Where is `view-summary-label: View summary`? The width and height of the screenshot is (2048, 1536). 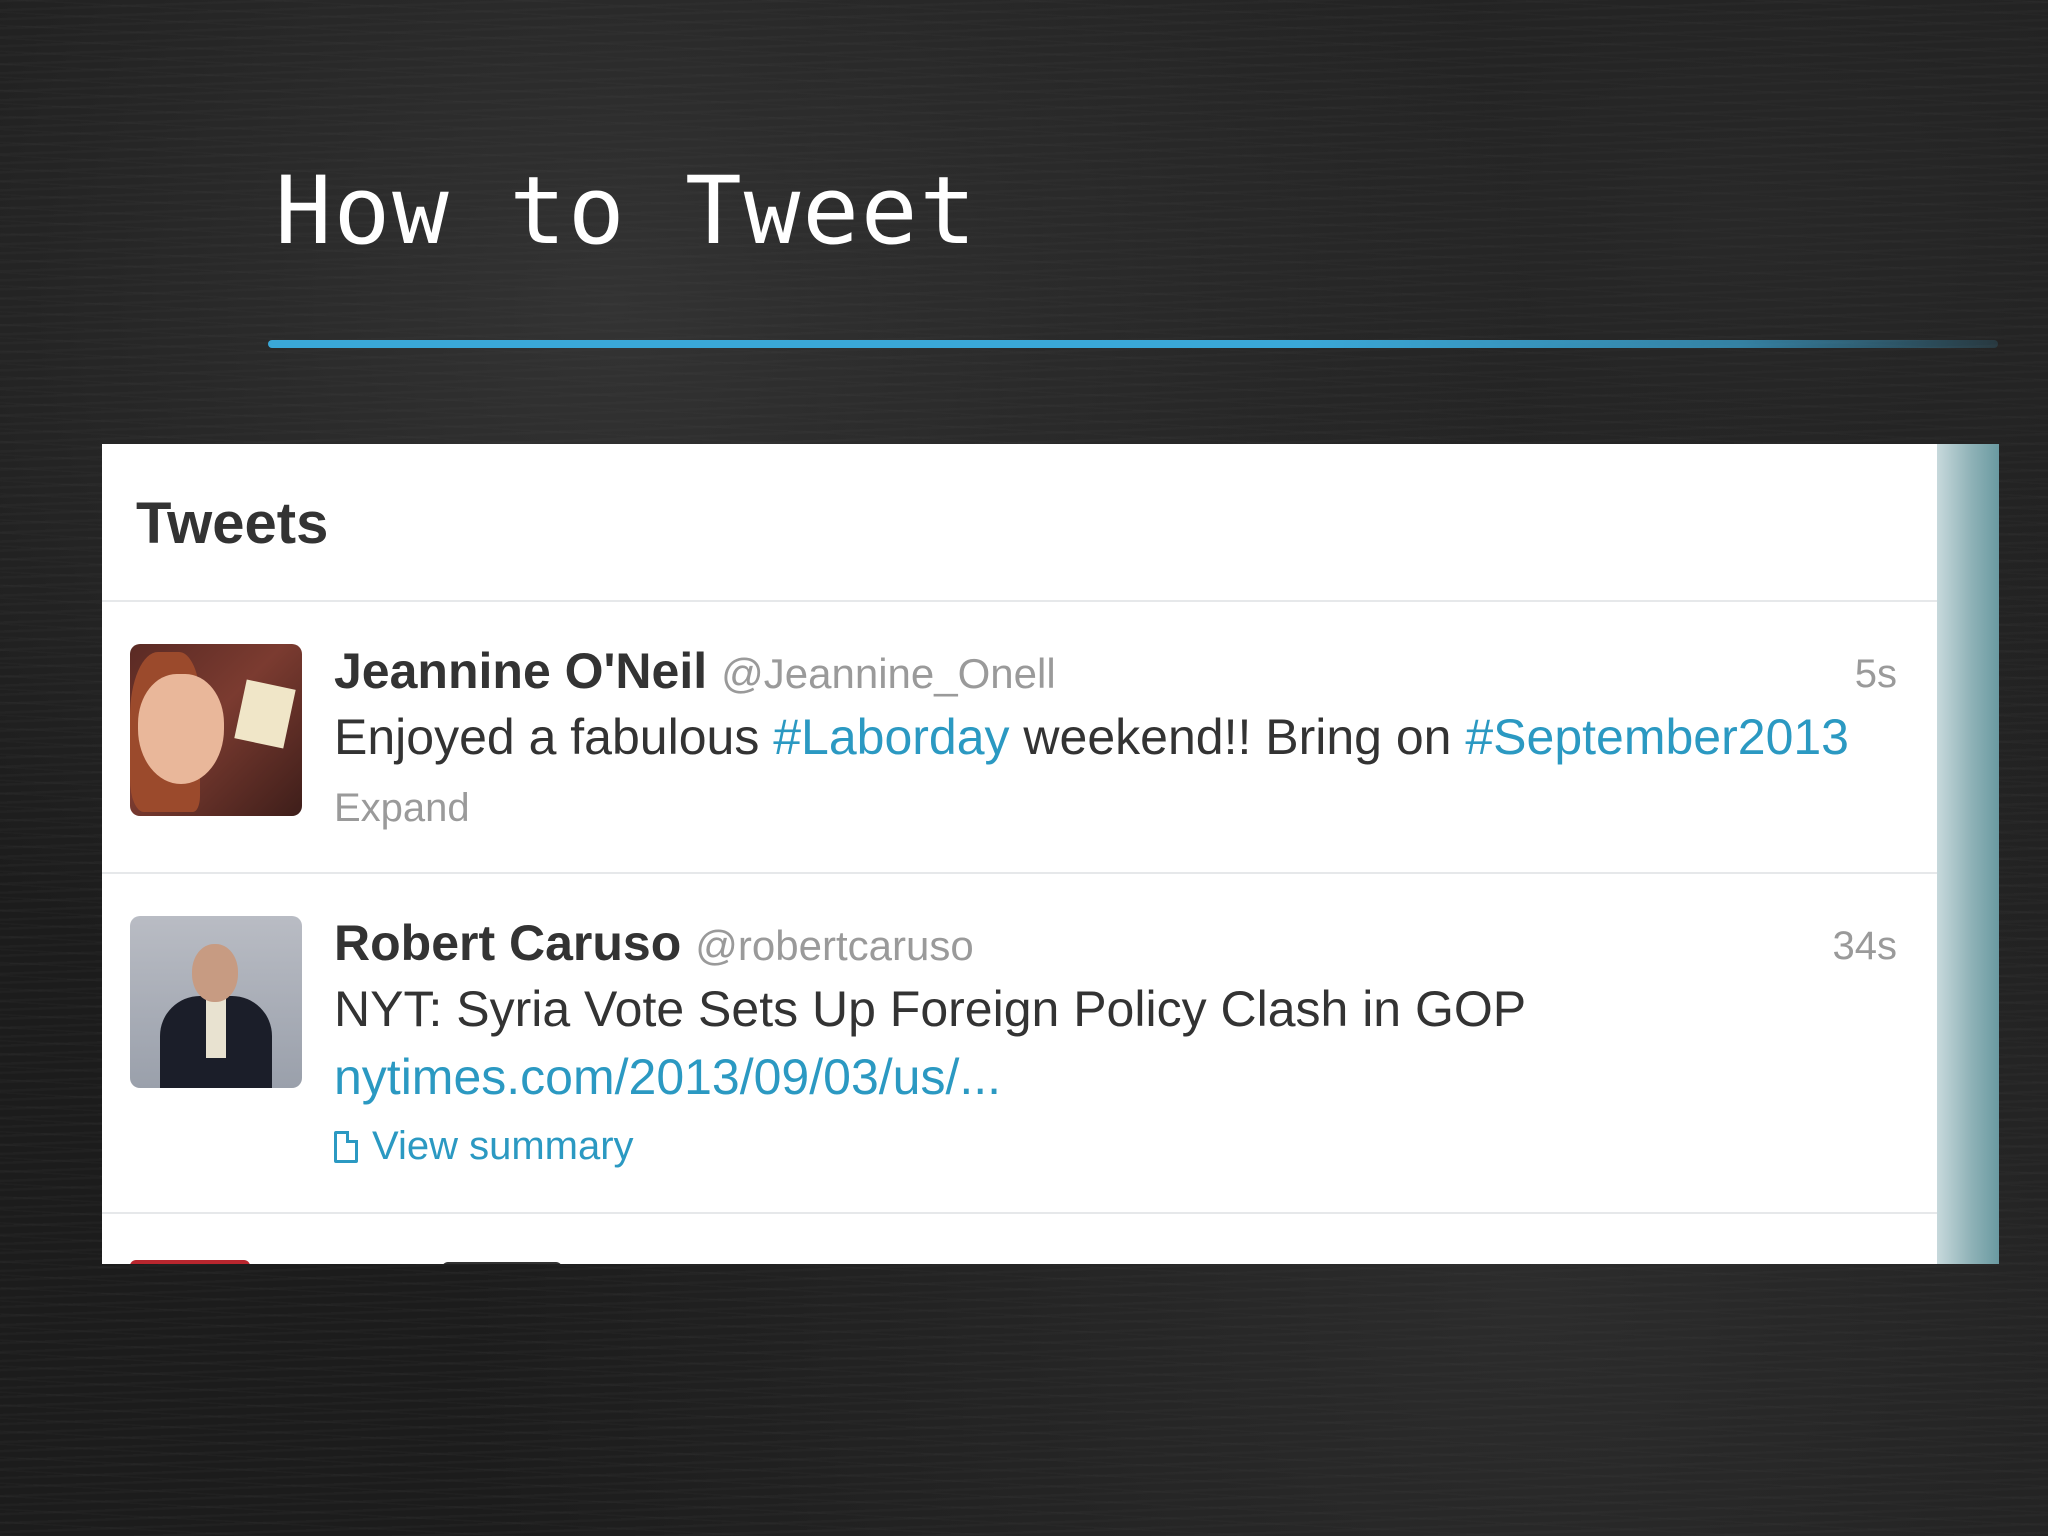
view-summary-label: View summary is located at coordinates (503, 1146).